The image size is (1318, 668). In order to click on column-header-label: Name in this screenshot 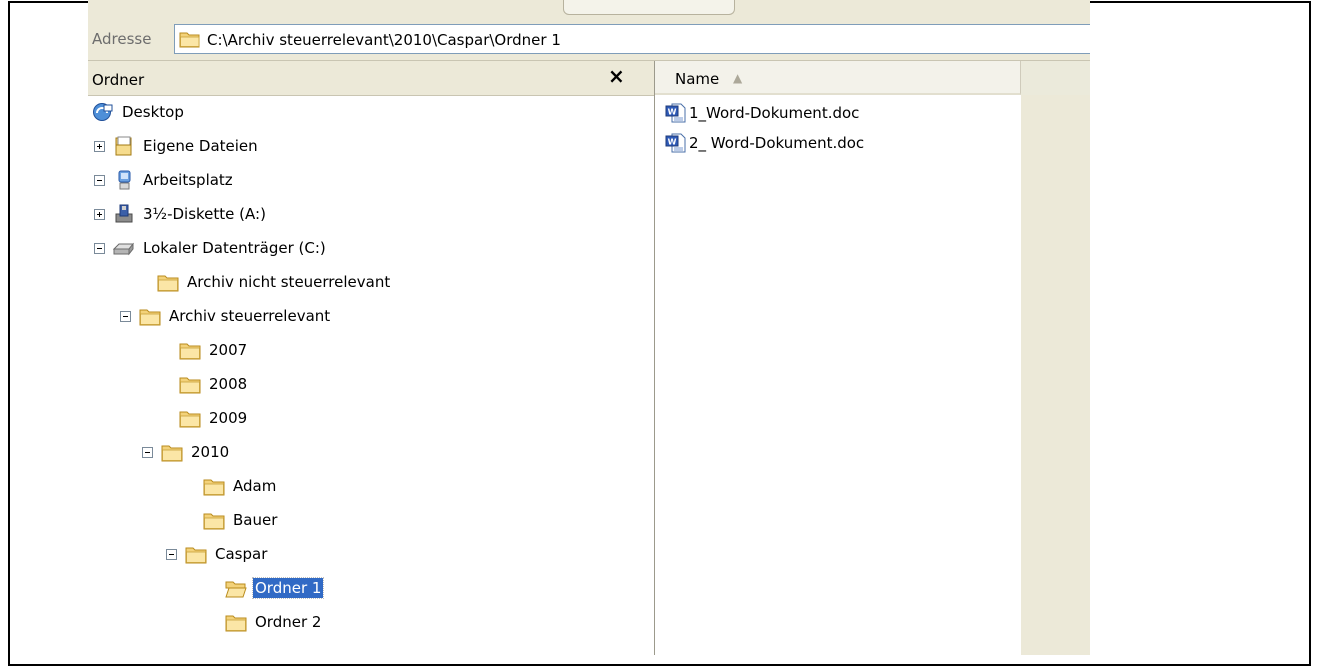, I will do `click(697, 79)`.